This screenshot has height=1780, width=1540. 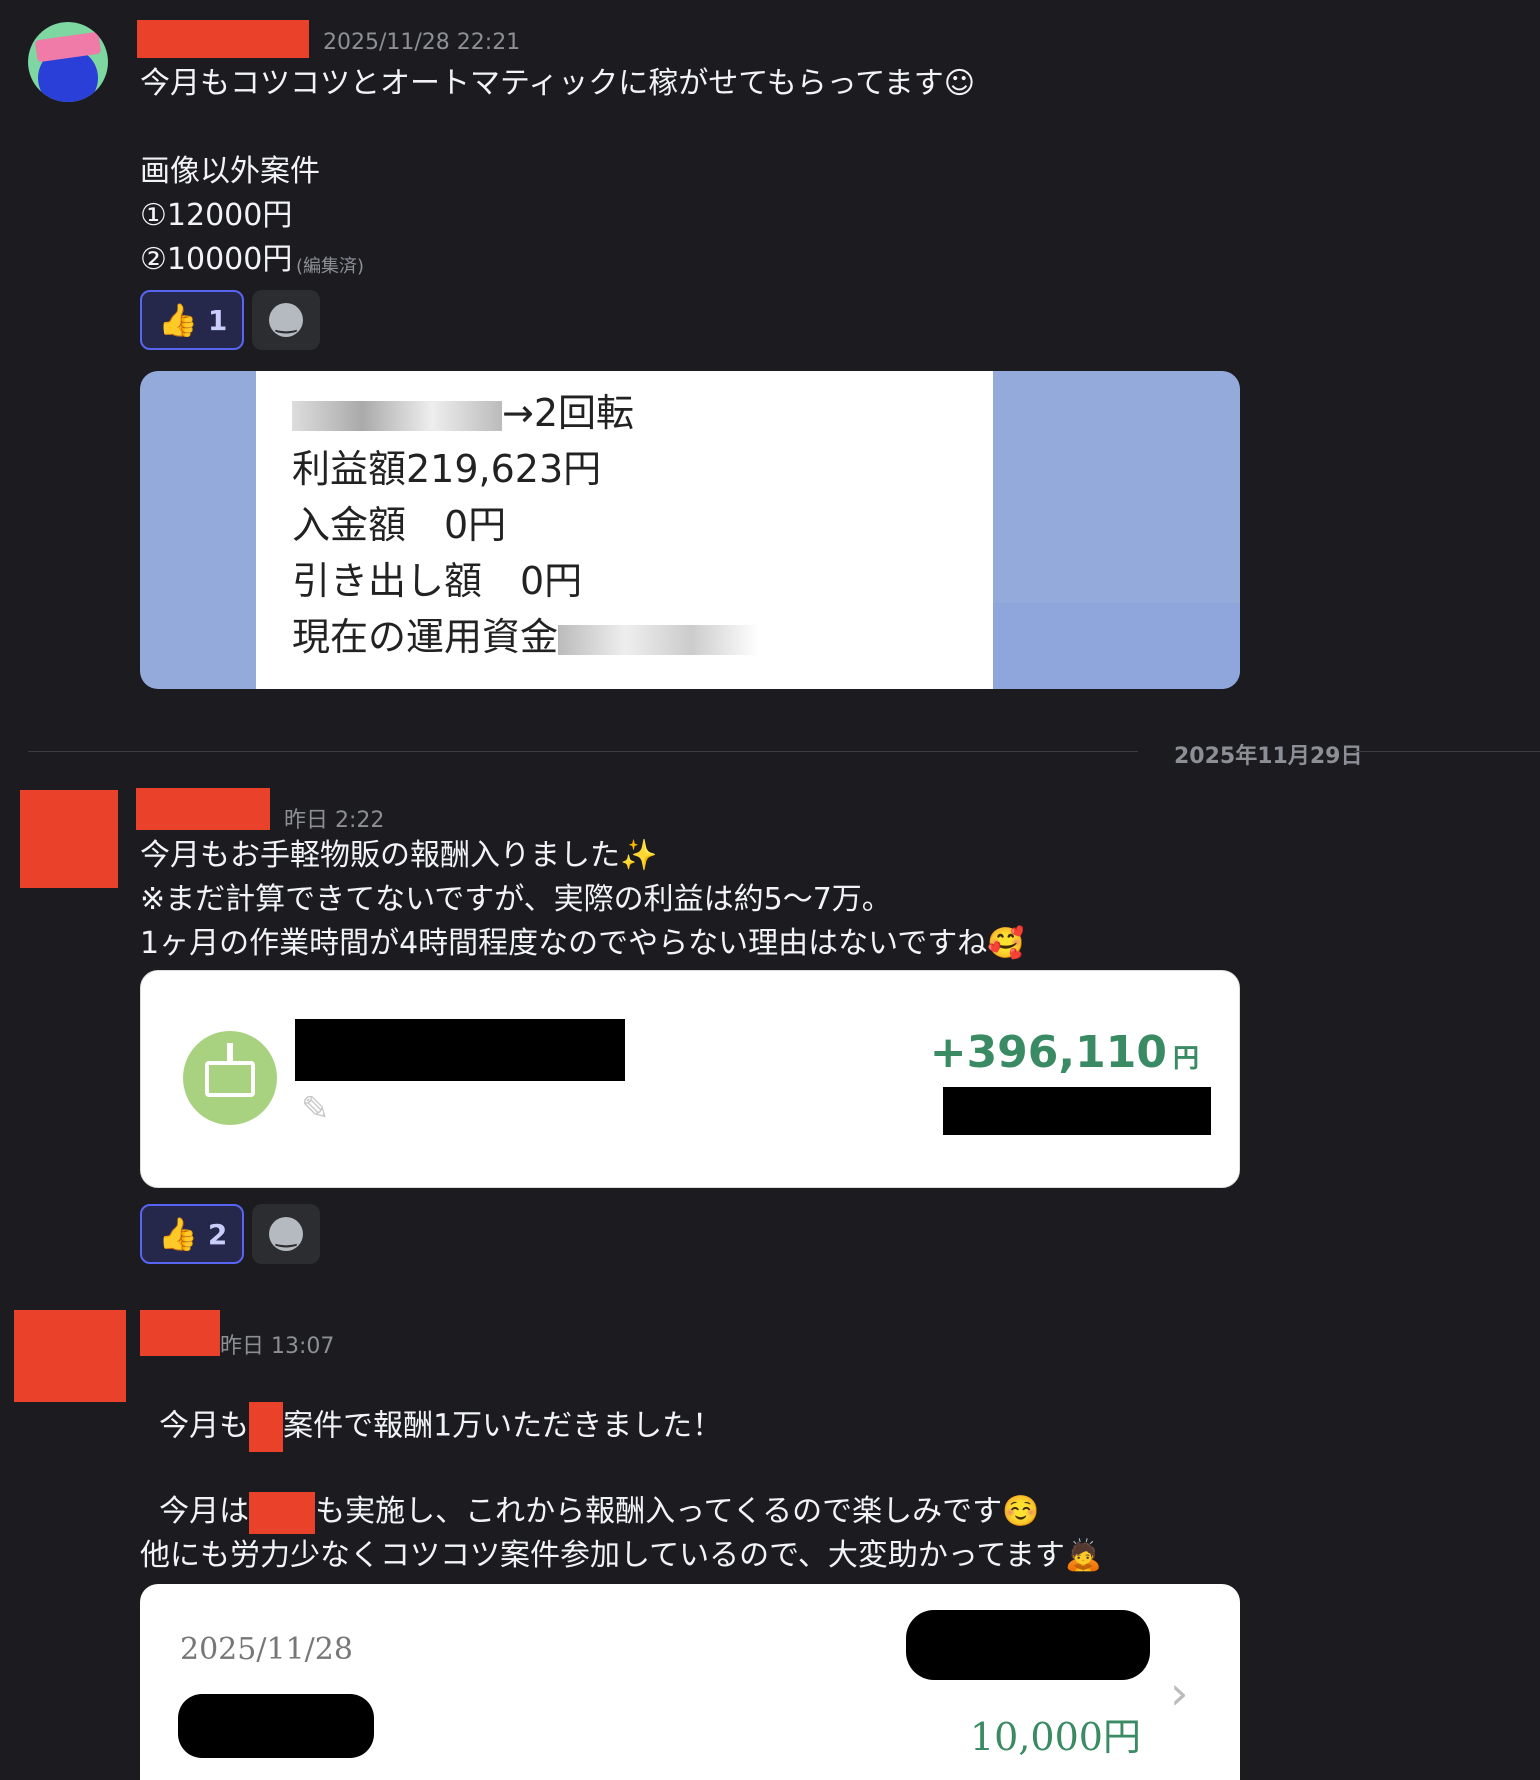 I want to click on message-text: 今月もコツコツとオートマティックに稼がせてもらってます☺, so click(x=557, y=83).